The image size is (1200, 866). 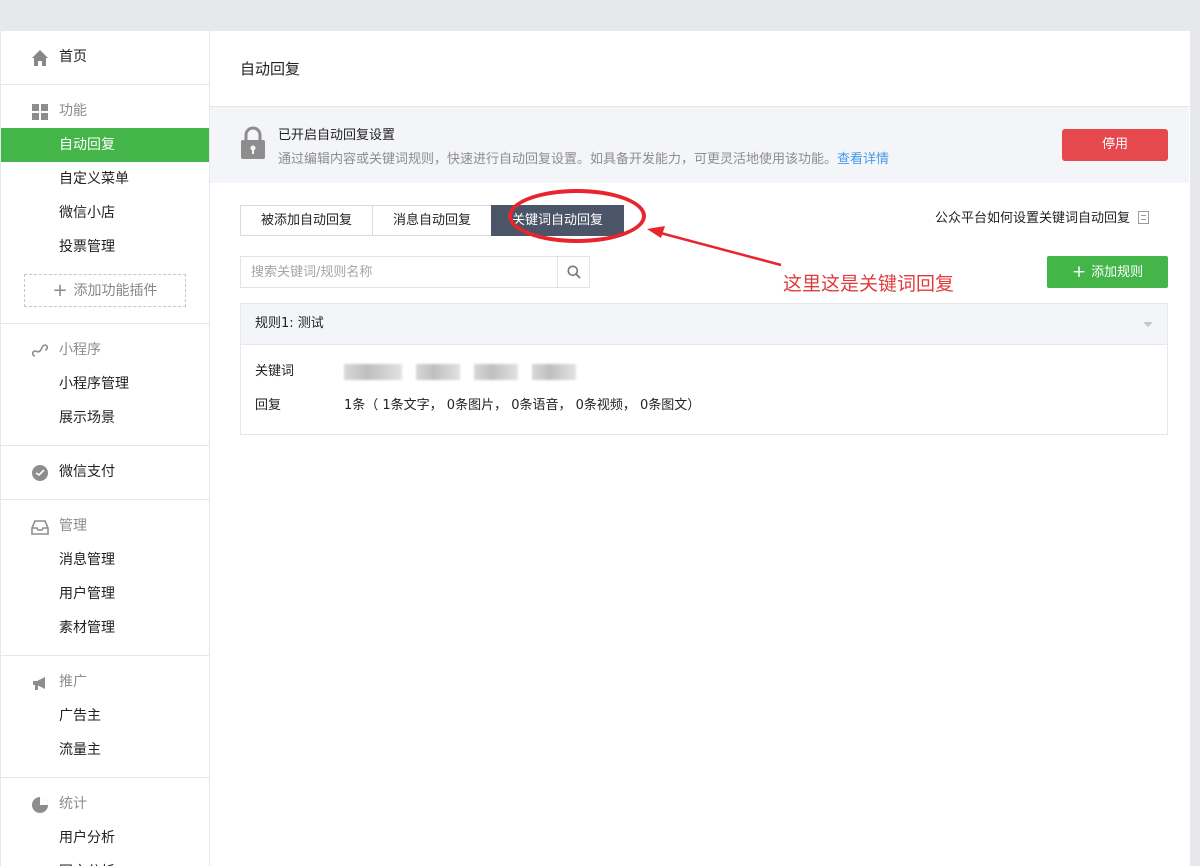 I want to click on nav-group-mini-program: 小程序 小程序管理 展示场景, so click(x=105, y=385).